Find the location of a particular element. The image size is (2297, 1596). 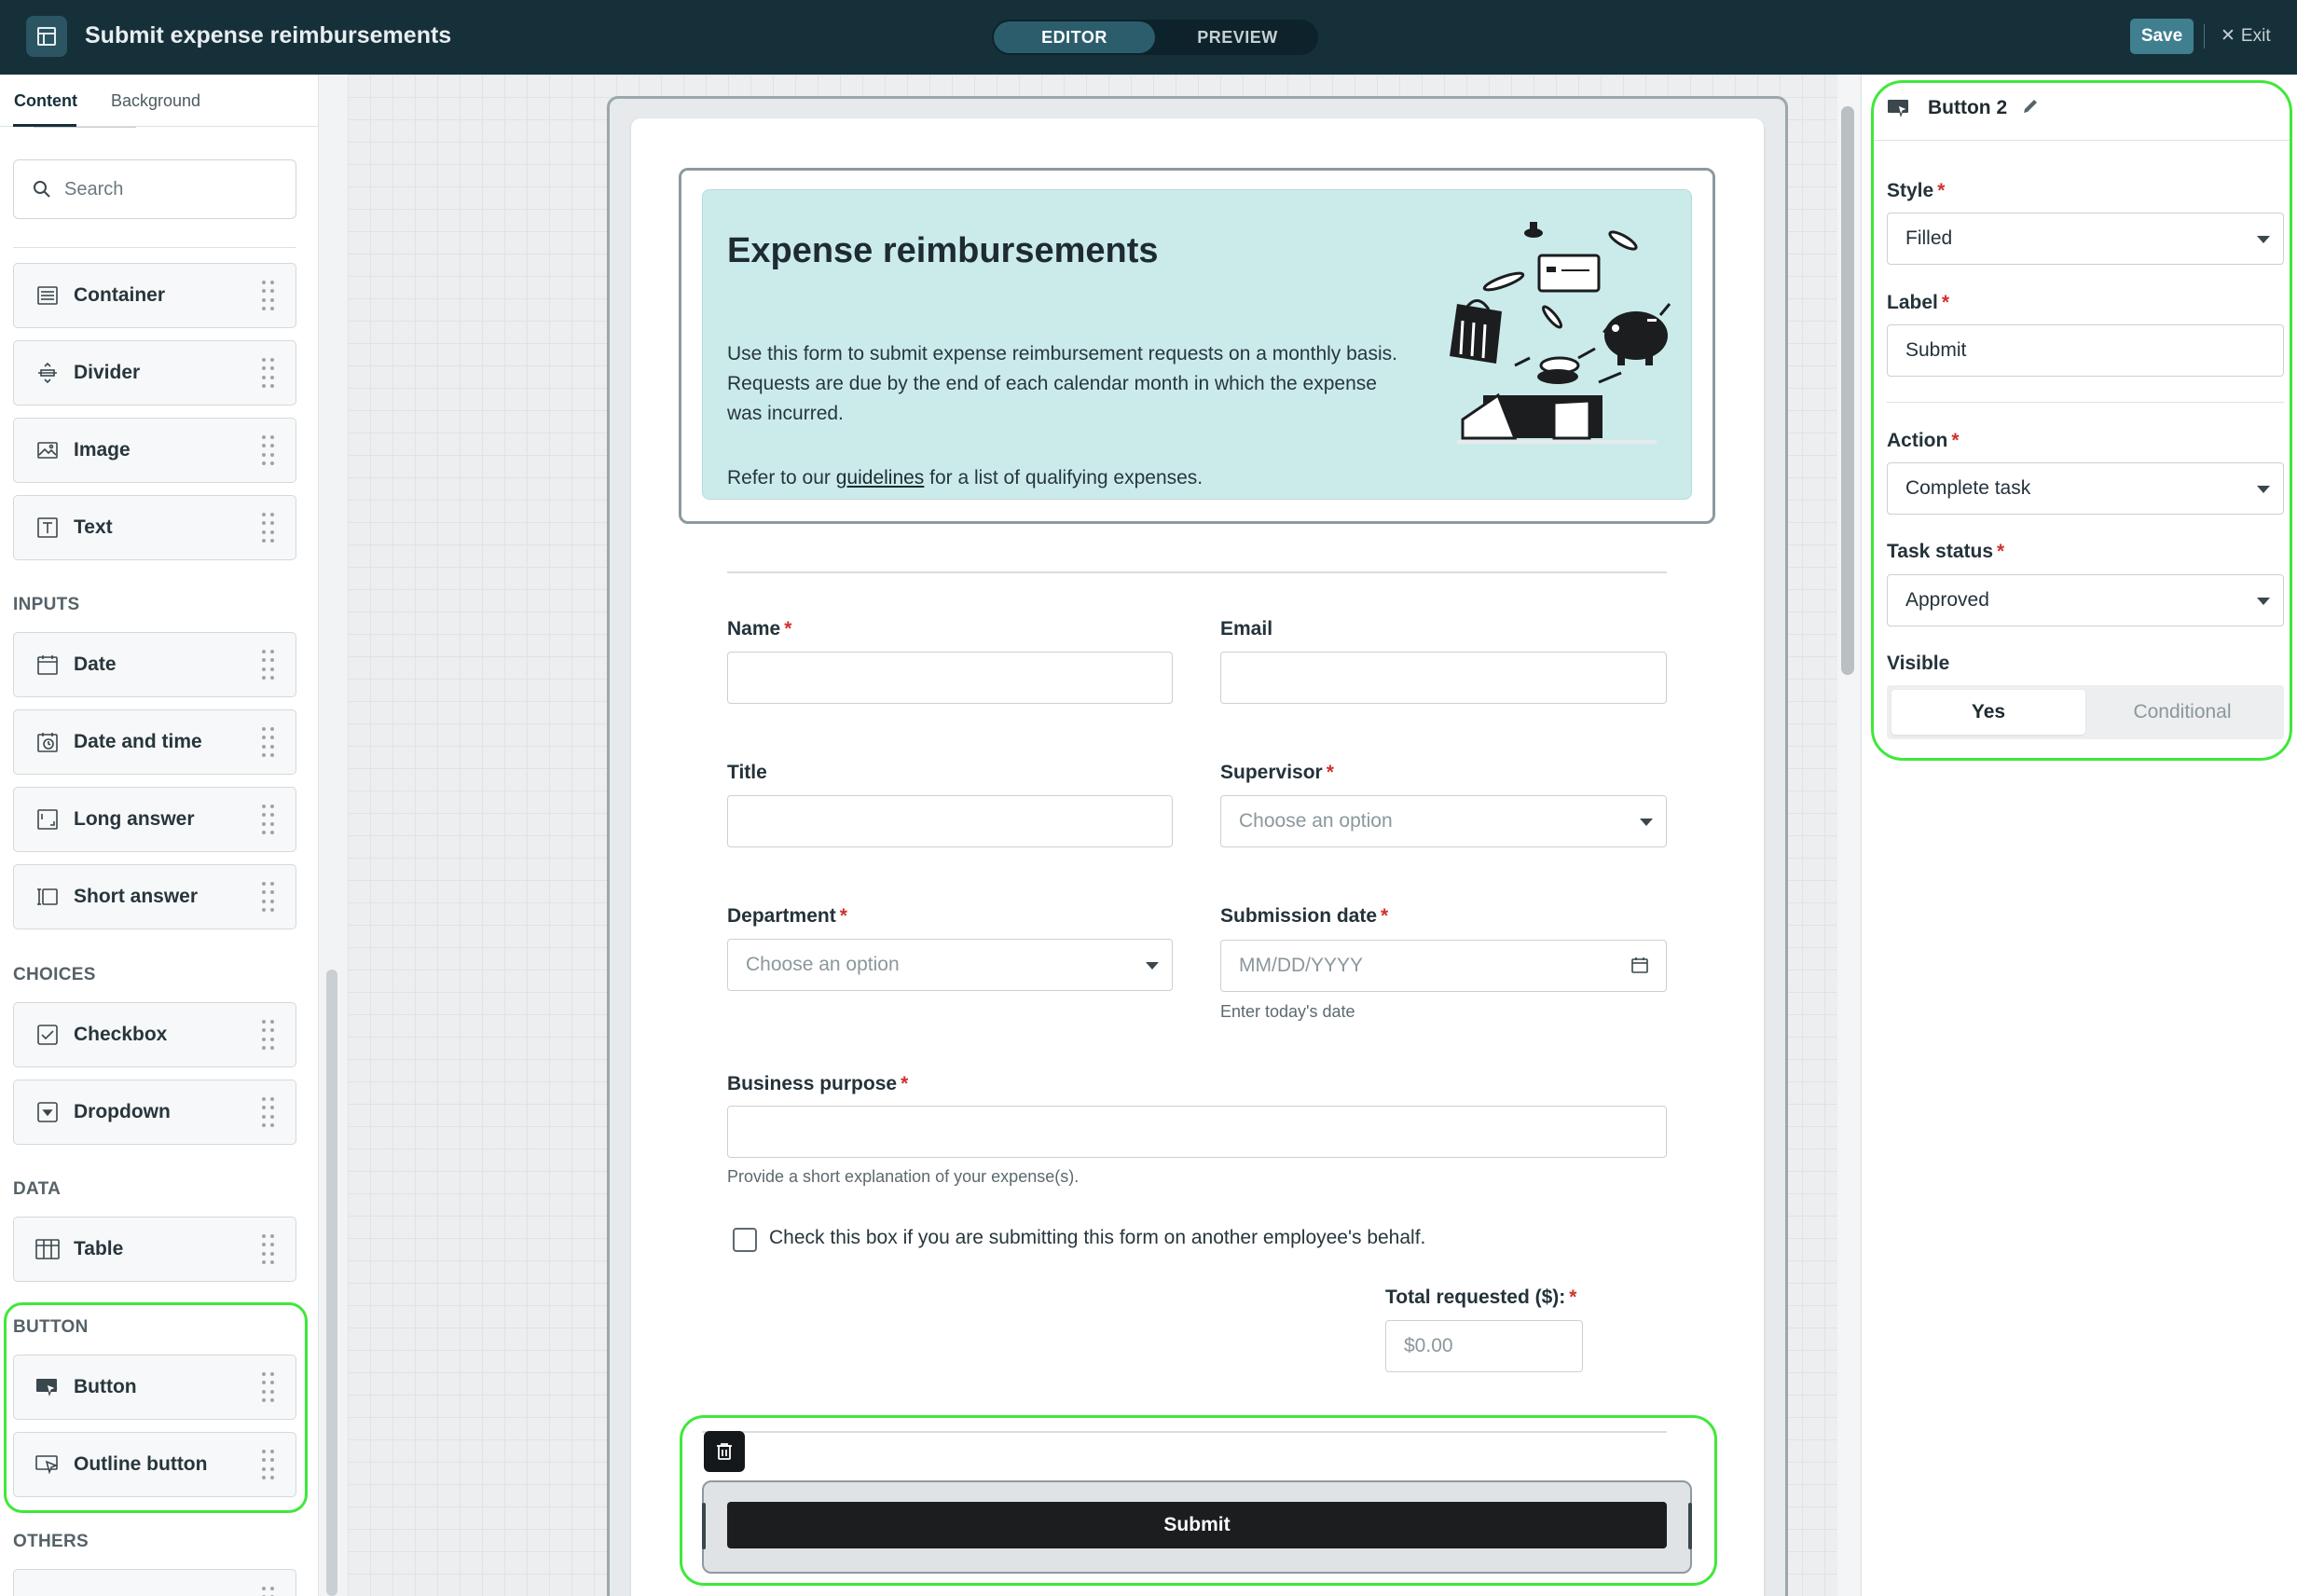

submission-date-input: MM/DD/YYYY is located at coordinates (1443, 966).